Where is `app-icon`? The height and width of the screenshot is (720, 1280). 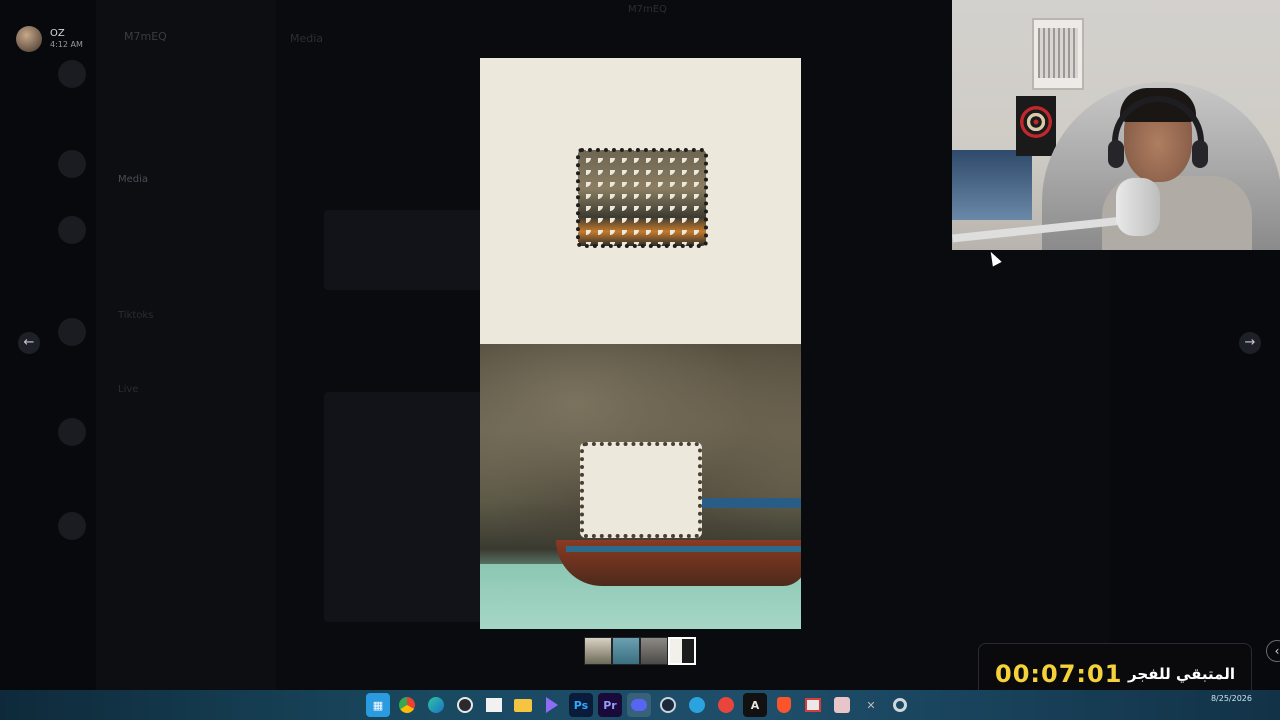 app-icon is located at coordinates (726, 705).